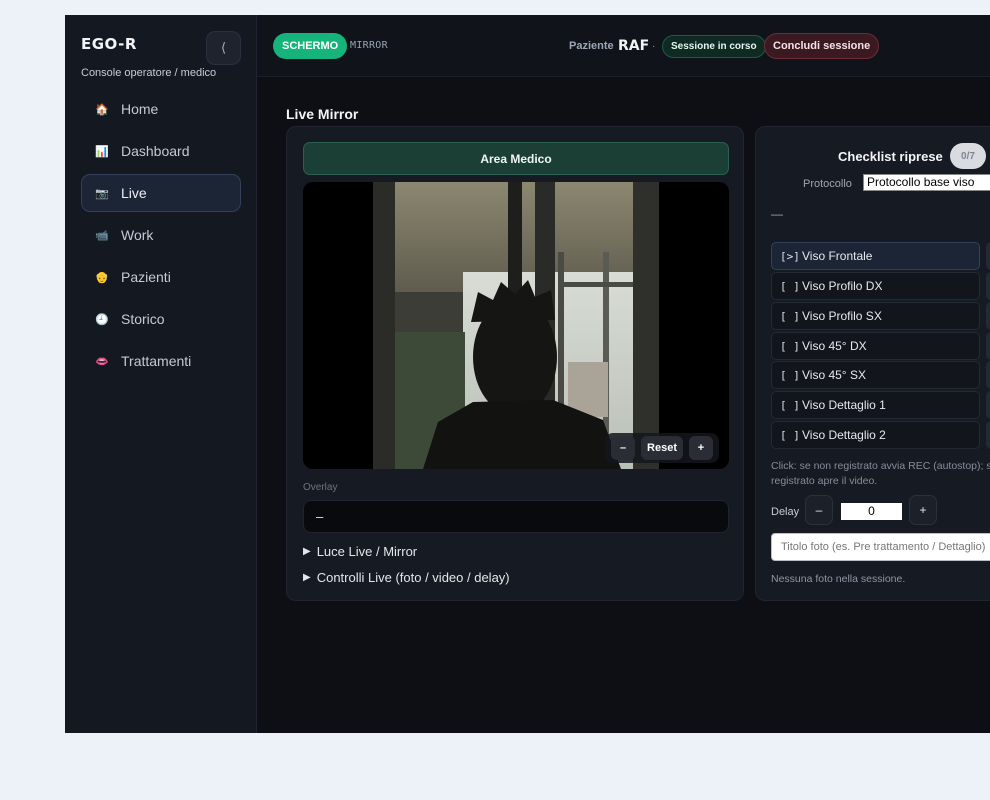 The image size is (990, 800). Describe the element at coordinates (827, 184) in the screenshot. I see `protocol-label: Protocollo` at that location.